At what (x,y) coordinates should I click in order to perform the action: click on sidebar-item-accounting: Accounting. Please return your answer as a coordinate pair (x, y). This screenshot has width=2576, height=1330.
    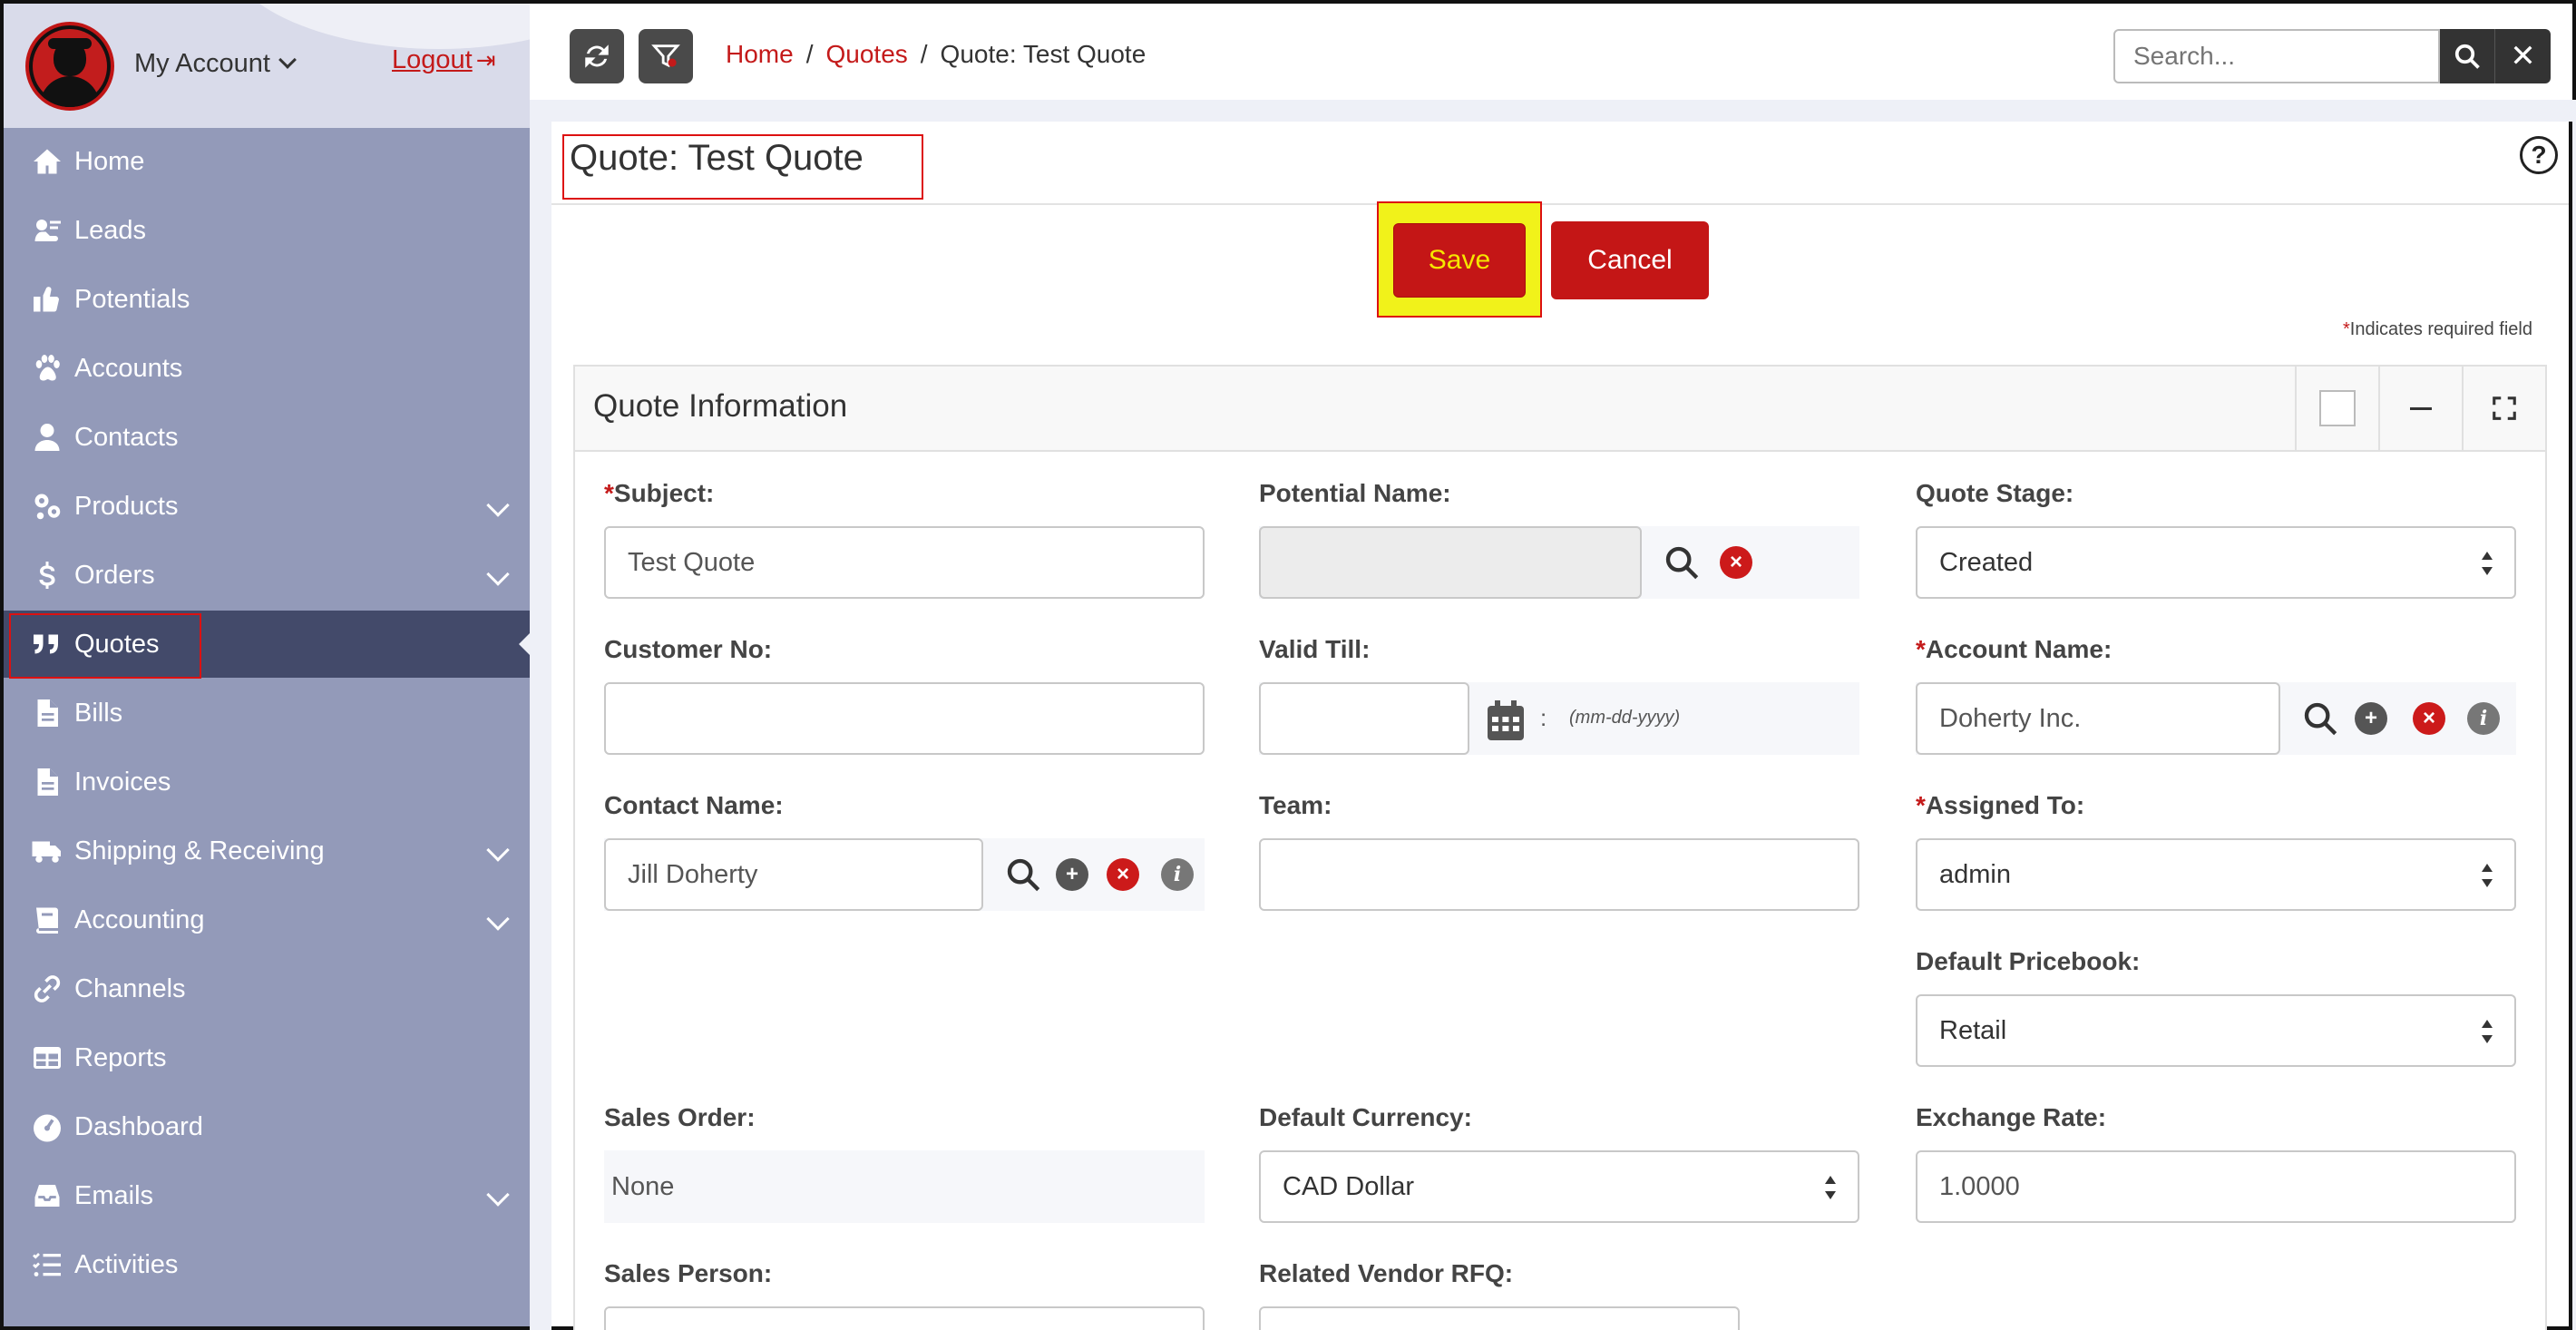
    Looking at the image, I should click on (267, 919).